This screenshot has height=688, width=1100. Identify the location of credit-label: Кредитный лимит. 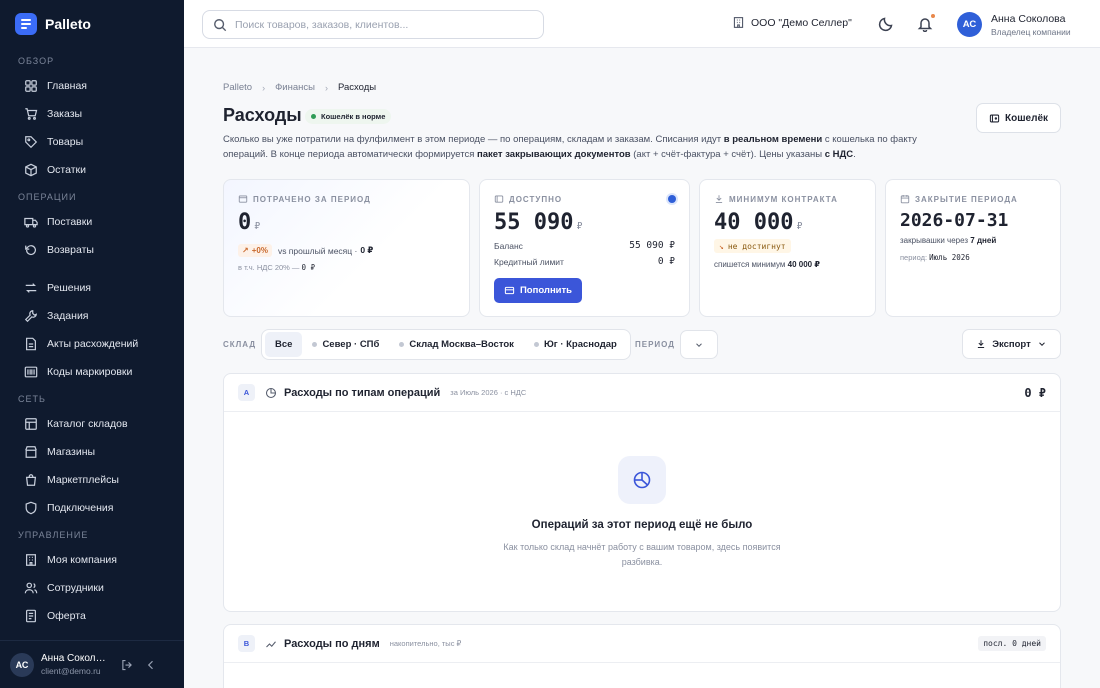
(529, 262).